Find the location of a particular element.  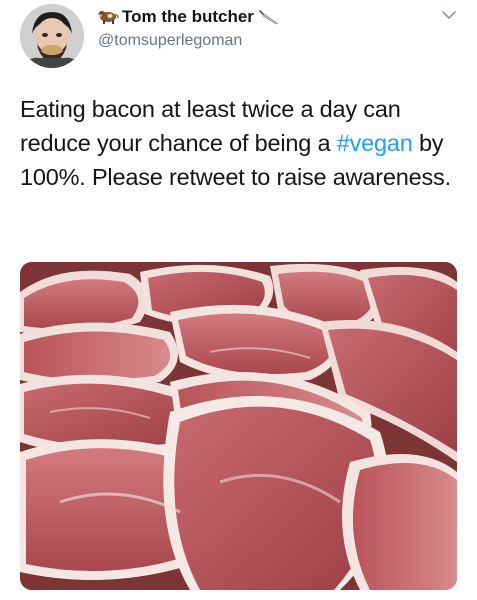

knife-icon is located at coordinates (269, 17).